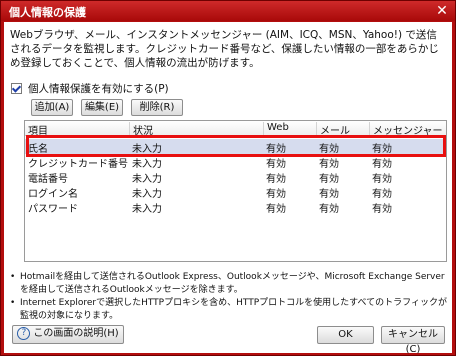 The width and height of the screenshot is (456, 357). I want to click on column-header-web: Web, so click(289, 128).